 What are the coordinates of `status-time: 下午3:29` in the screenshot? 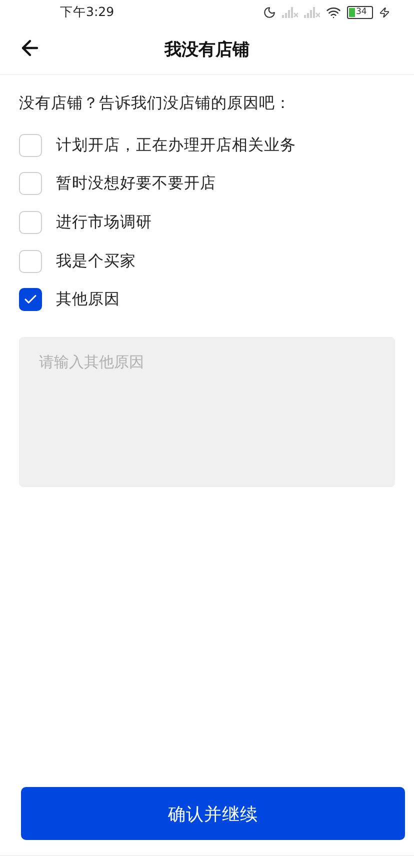 It's located at (88, 12).